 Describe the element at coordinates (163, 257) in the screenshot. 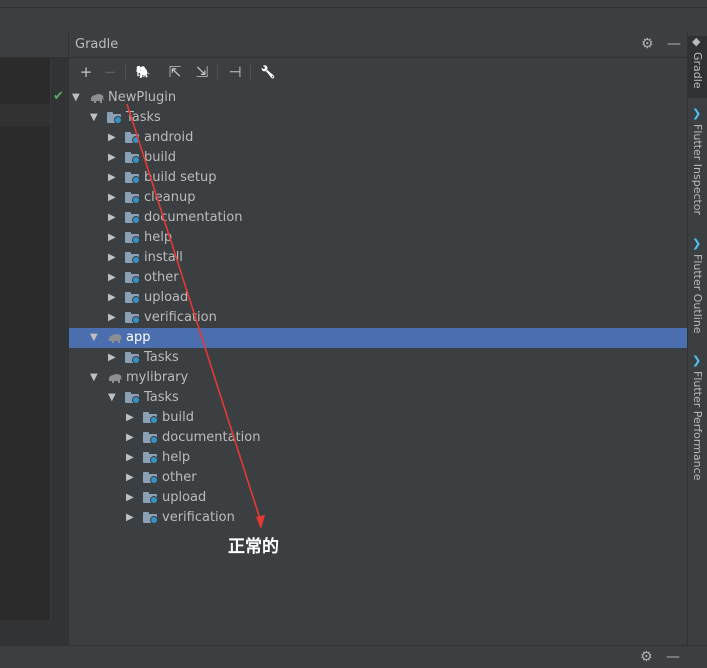

I see `tree-item-label: install` at that location.